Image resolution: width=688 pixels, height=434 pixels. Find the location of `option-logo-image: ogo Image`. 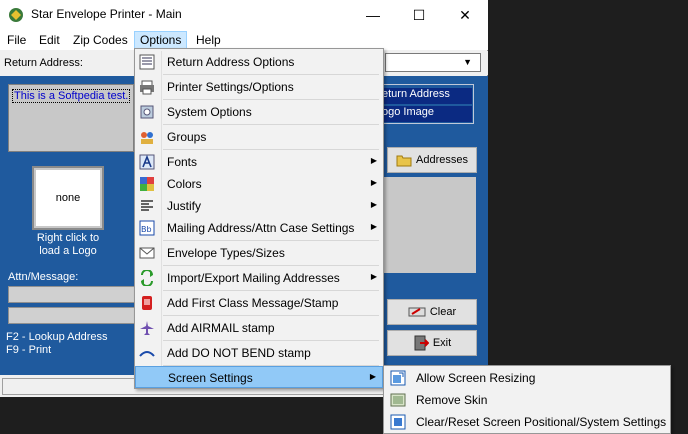

option-logo-image: ogo Image is located at coordinates (426, 114).